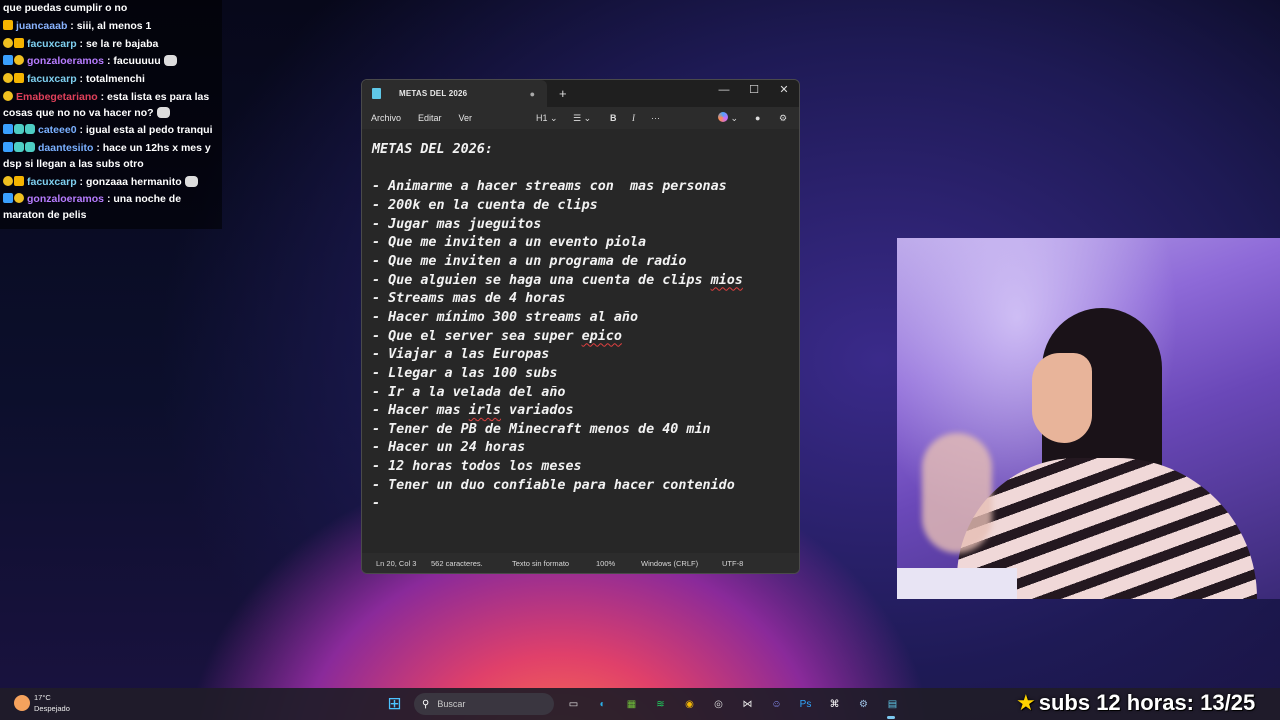 The width and height of the screenshot is (1280, 720). Describe the element at coordinates (748, 704) in the screenshot. I see `capcut-icon: ⋈` at that location.